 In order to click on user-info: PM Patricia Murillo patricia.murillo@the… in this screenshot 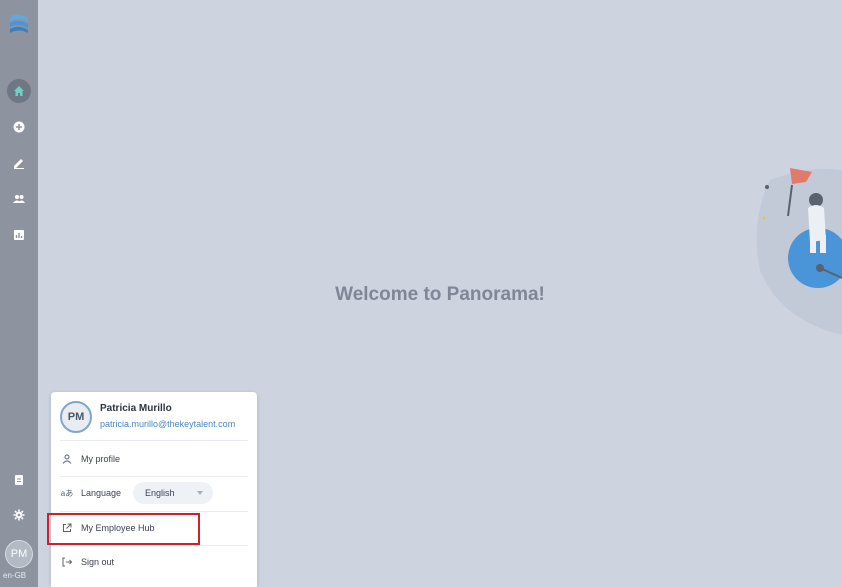, I will do `click(155, 417)`.